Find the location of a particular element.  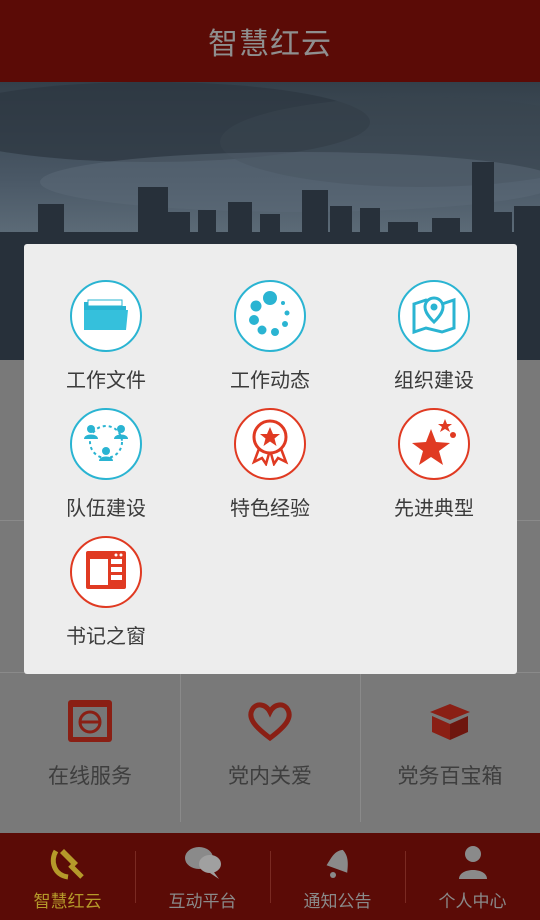

menu-item-label: 组织建设 is located at coordinates (434, 380).